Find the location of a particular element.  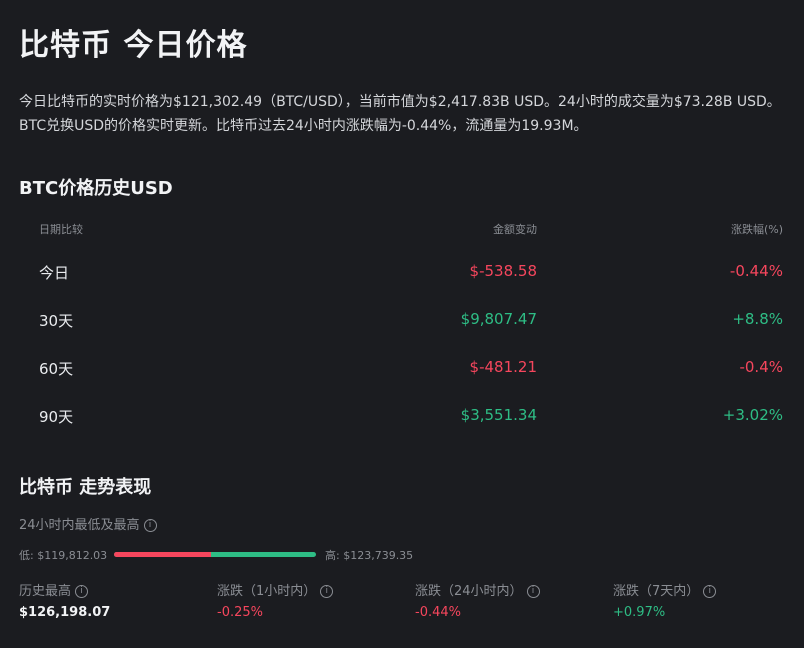

column-amount: 金额变动 is located at coordinates (515, 229).